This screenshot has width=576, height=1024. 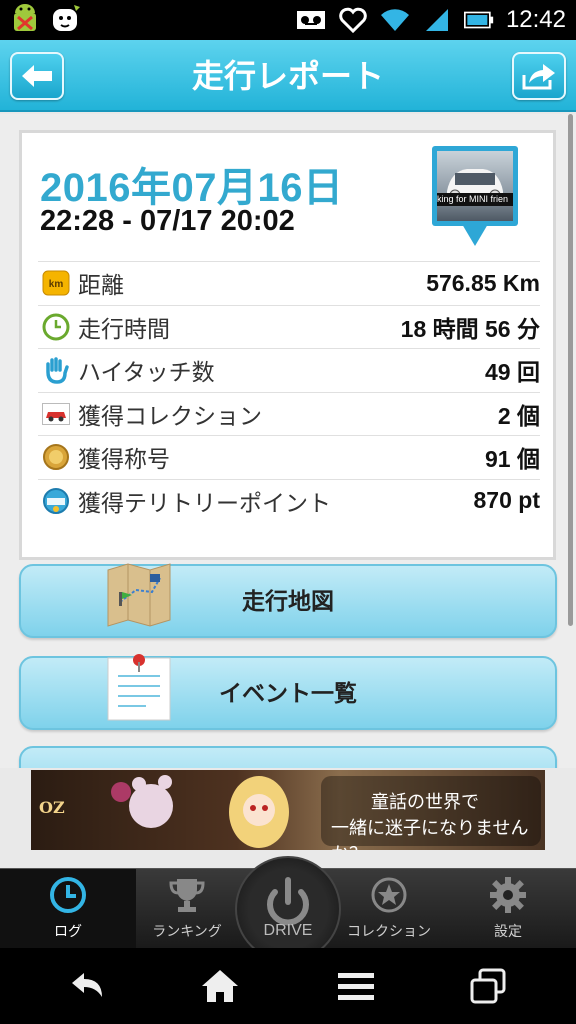 What do you see at coordinates (437, 20) in the screenshot?
I see `signal-icon` at bounding box center [437, 20].